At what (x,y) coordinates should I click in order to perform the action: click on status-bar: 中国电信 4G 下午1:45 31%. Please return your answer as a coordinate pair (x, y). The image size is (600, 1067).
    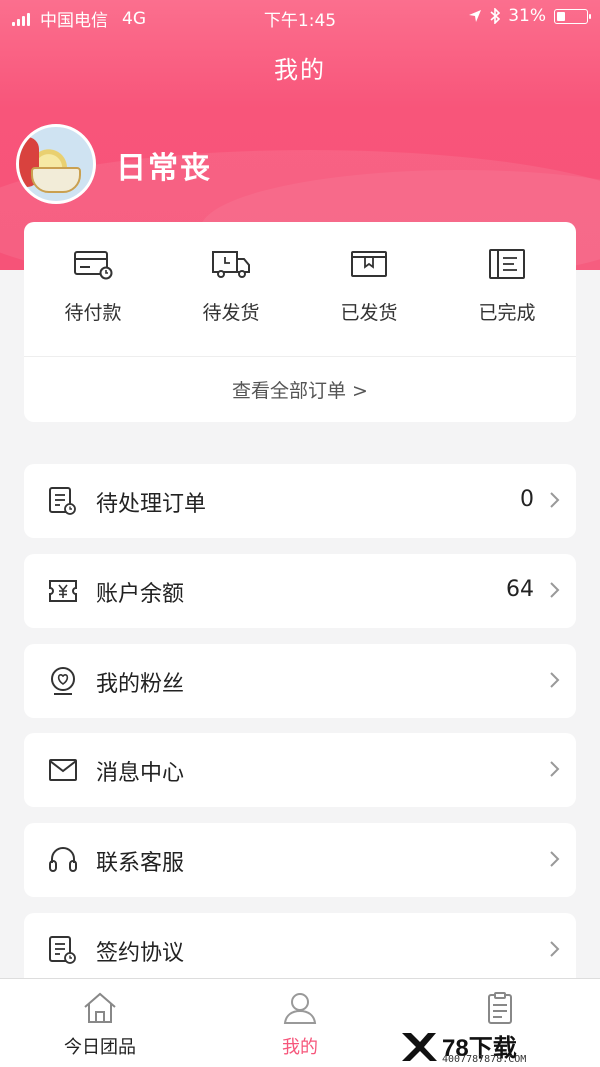
    Looking at the image, I should click on (300, 17).